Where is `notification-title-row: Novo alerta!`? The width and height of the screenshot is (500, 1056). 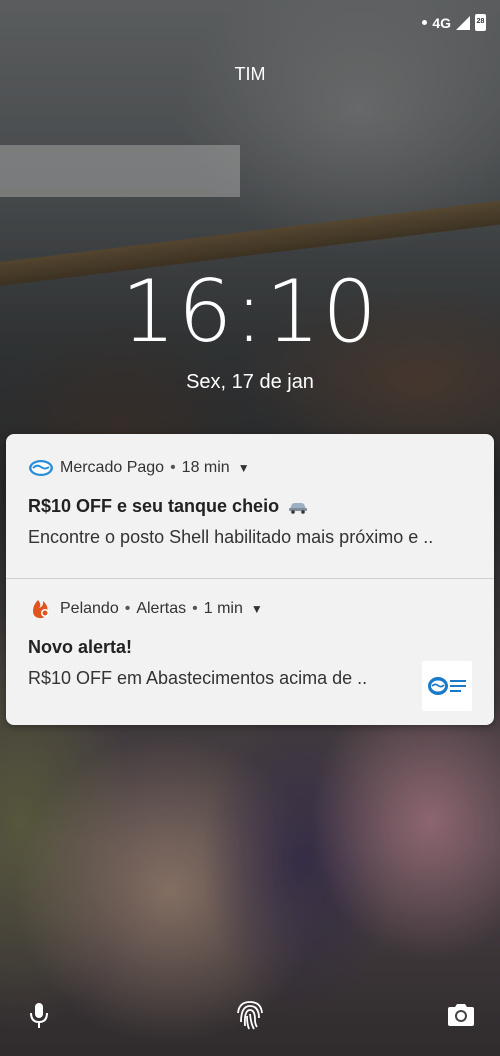
notification-title-row: Novo alerta! is located at coordinates (250, 647).